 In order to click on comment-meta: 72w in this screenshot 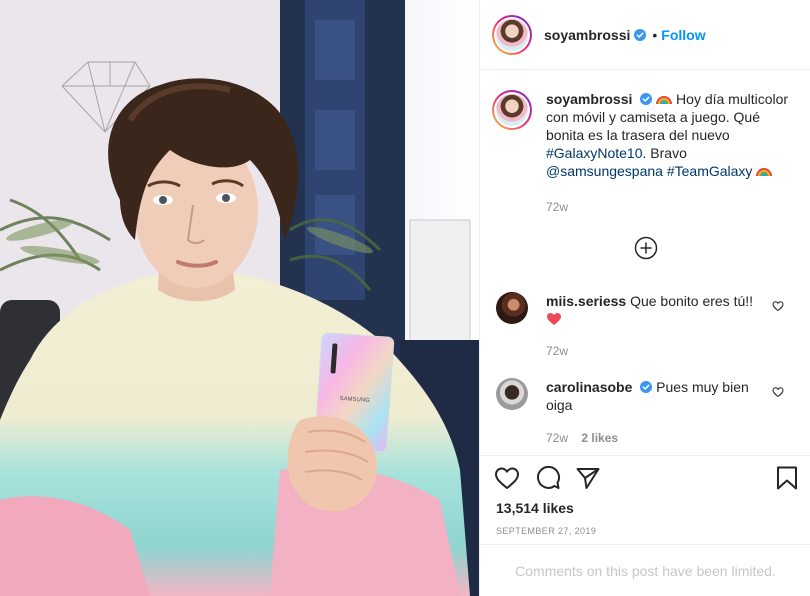, I will do `click(557, 351)`.